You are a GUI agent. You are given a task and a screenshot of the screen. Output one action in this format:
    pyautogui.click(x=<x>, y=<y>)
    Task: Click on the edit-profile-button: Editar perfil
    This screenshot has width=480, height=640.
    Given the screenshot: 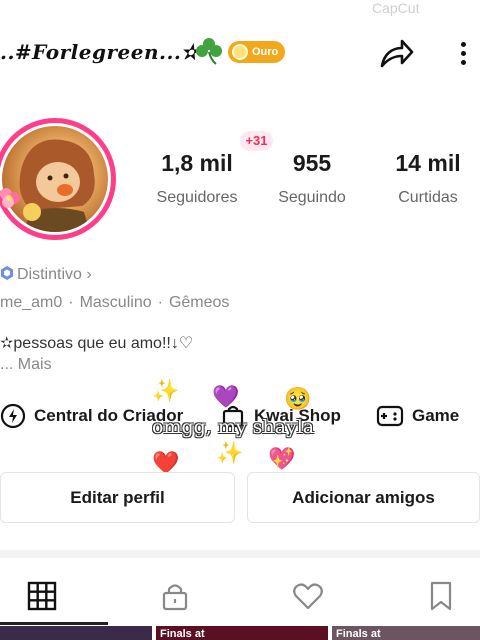 What is the action you would take?
    pyautogui.click(x=117, y=497)
    